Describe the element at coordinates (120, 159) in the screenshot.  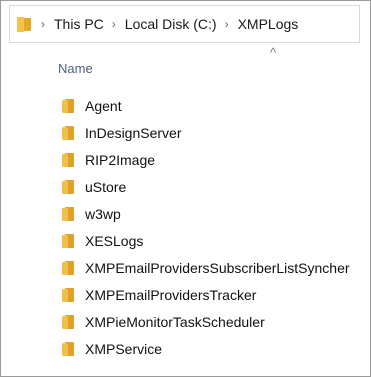
I see `file-name: RIP2Image` at that location.